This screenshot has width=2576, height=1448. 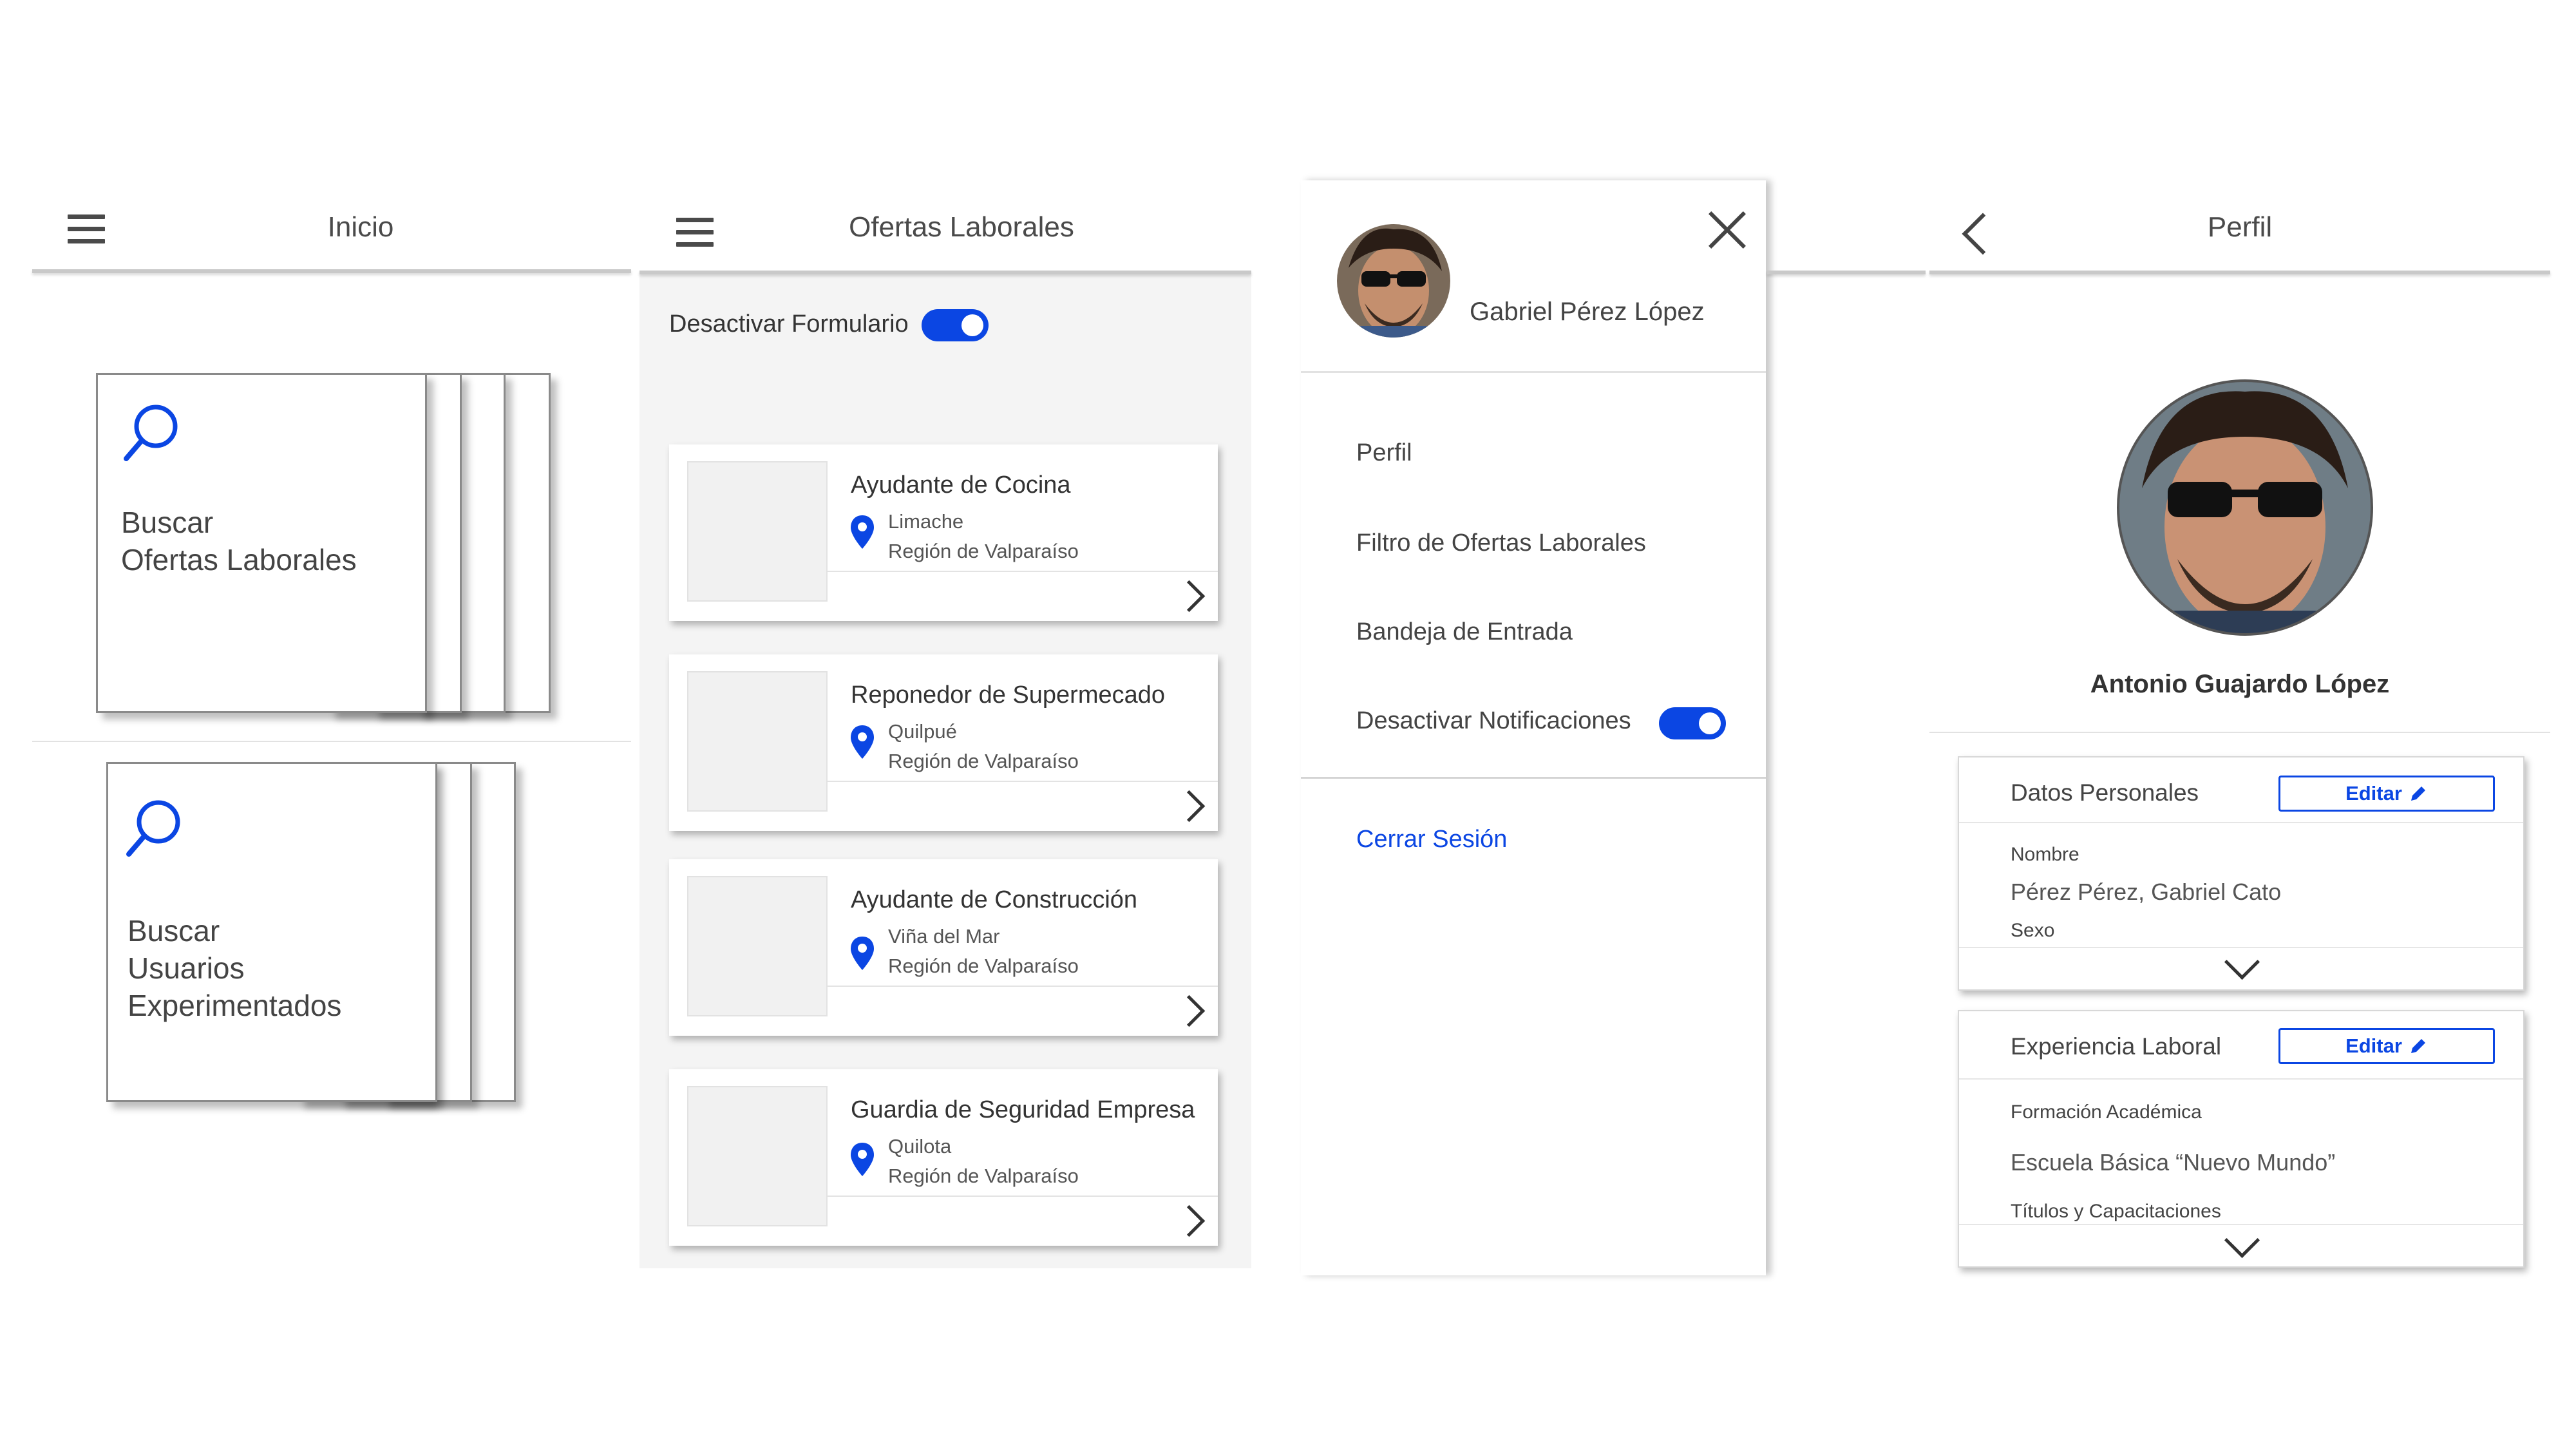 I want to click on profile-avatar, so click(x=2245, y=507).